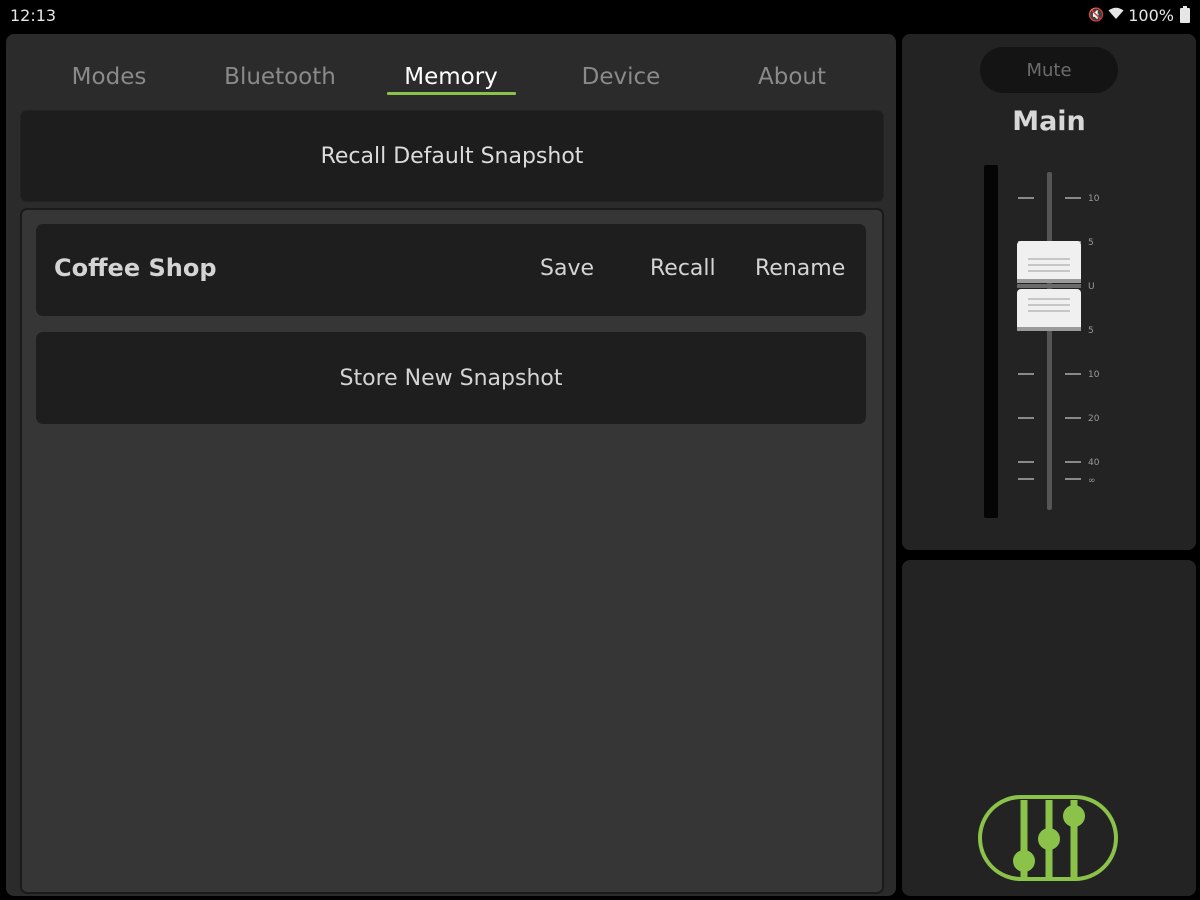 The image size is (1200, 900). Describe the element at coordinates (1091, 287) in the screenshot. I see `scale-label: U` at that location.